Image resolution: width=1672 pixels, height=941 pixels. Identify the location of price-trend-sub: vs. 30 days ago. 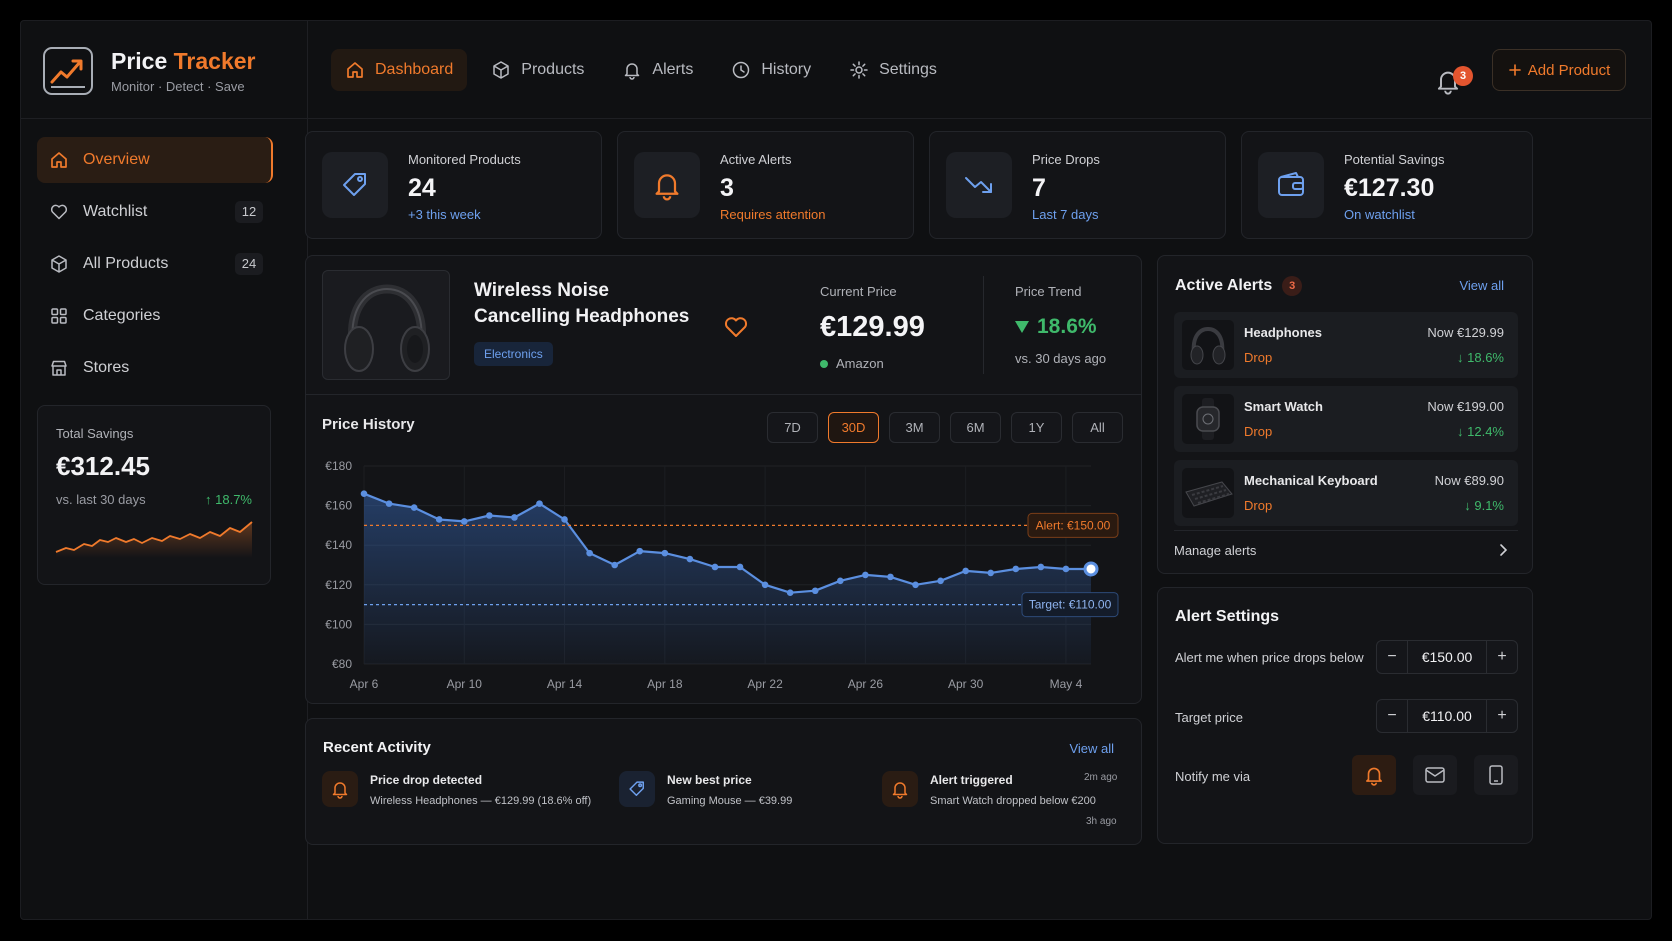
(1061, 358).